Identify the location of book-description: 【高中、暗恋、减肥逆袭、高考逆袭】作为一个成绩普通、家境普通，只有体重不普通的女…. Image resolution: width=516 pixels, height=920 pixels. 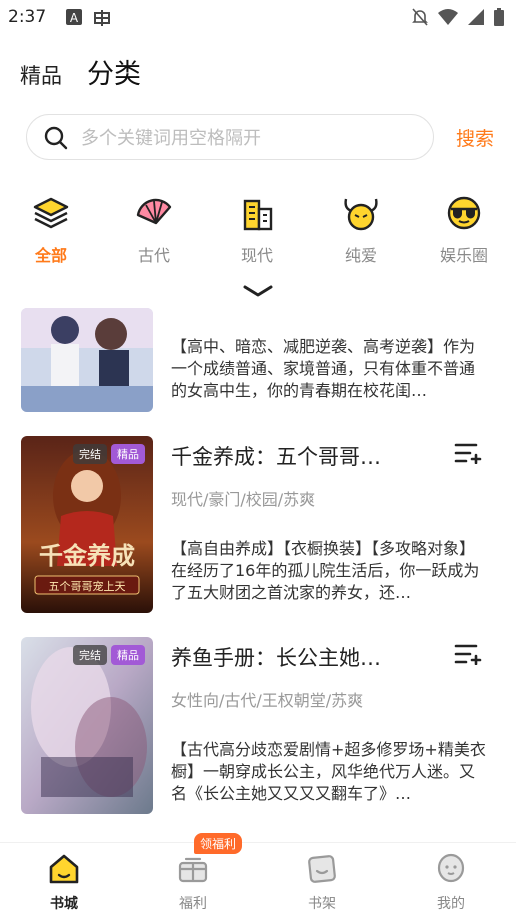
(323, 368).